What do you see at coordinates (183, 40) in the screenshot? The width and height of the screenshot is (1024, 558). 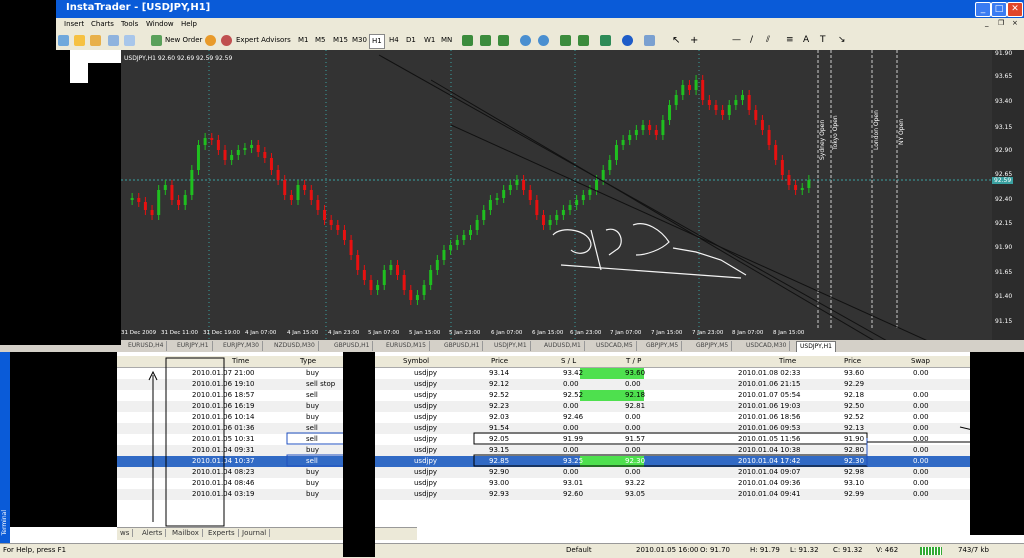 I see `new-order-button: New Order` at bounding box center [183, 40].